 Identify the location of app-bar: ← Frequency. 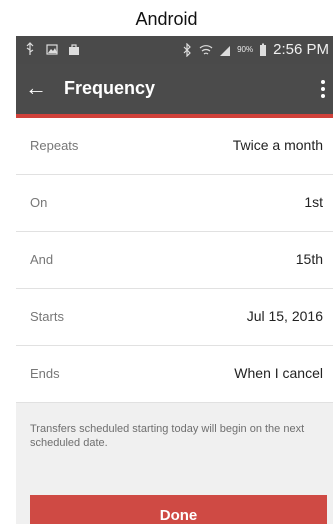
(174, 91).